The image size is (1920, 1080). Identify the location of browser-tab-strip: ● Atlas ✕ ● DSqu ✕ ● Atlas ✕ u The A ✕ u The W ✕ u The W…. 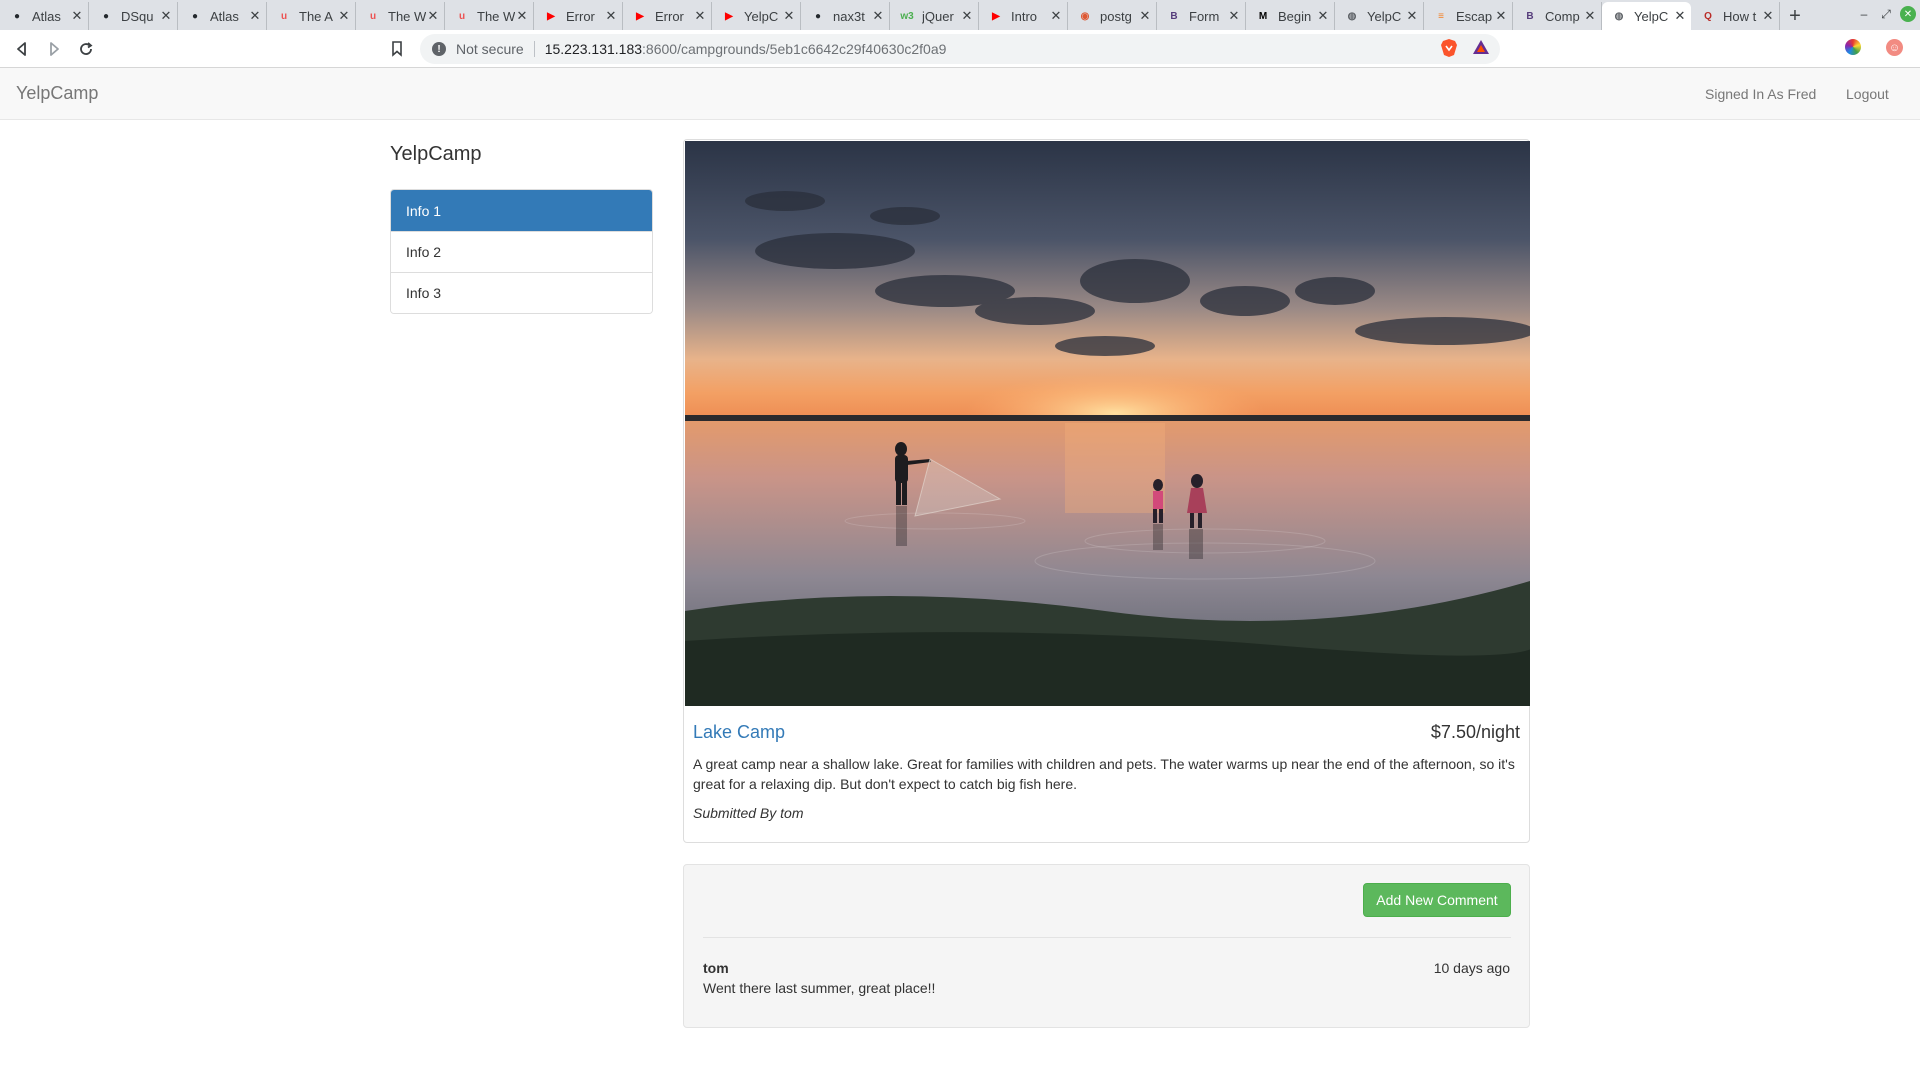
(960, 15).